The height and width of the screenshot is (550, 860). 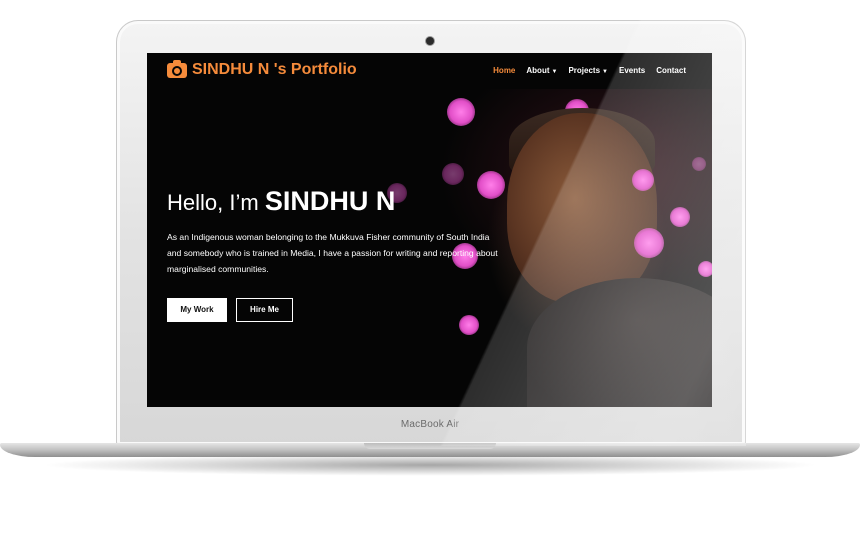 I want to click on nav-menu: Home About ▼ Projects ▼ Events Contact, so click(x=589, y=70).